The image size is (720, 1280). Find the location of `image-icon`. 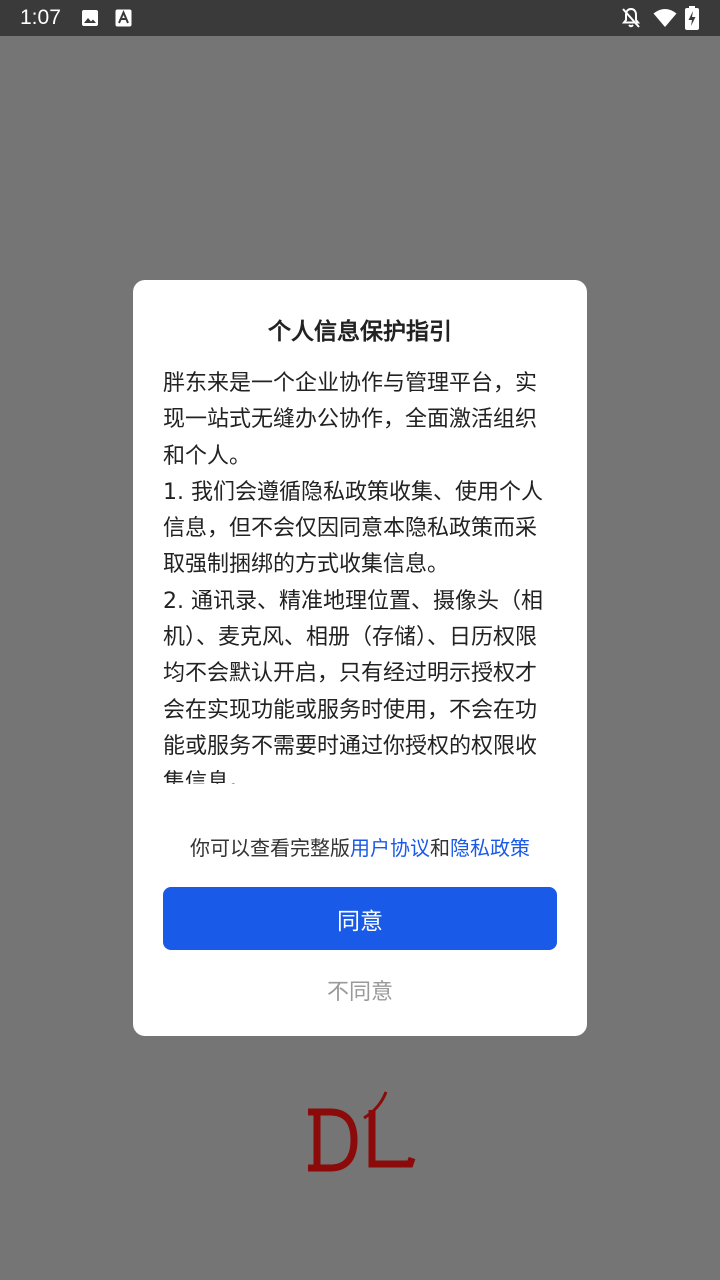

image-icon is located at coordinates (90, 18).